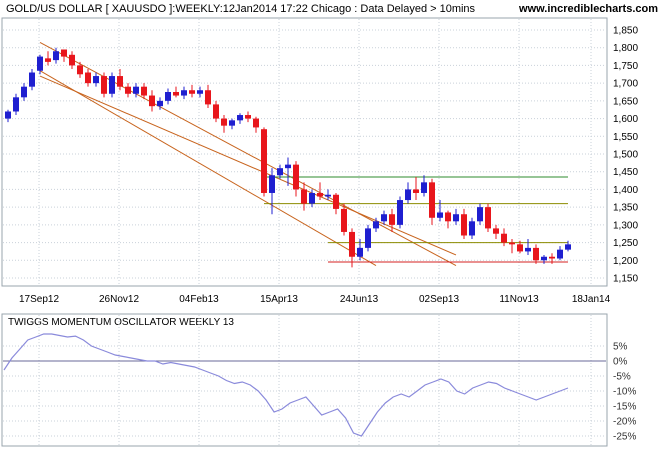 This screenshot has width=665, height=450. What do you see at coordinates (359, 299) in the screenshot?
I see `date-tick-label: 24Jun13` at bounding box center [359, 299].